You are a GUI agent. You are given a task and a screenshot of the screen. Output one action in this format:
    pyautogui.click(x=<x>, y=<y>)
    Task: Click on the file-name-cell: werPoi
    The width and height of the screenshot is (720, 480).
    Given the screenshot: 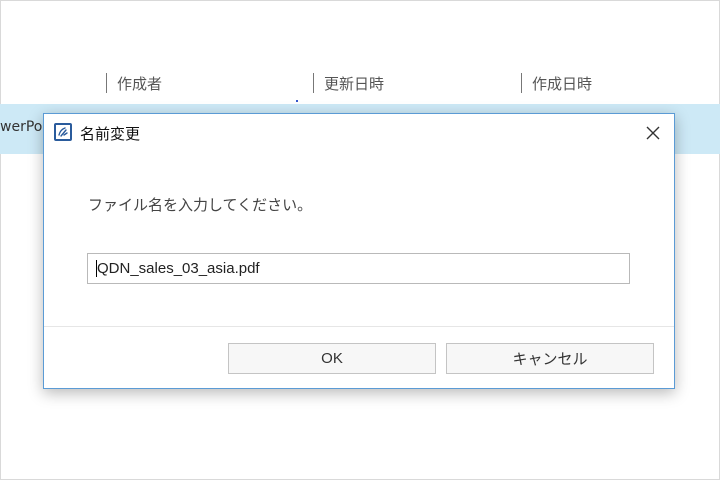 What is the action you would take?
    pyautogui.click(x=23, y=127)
    